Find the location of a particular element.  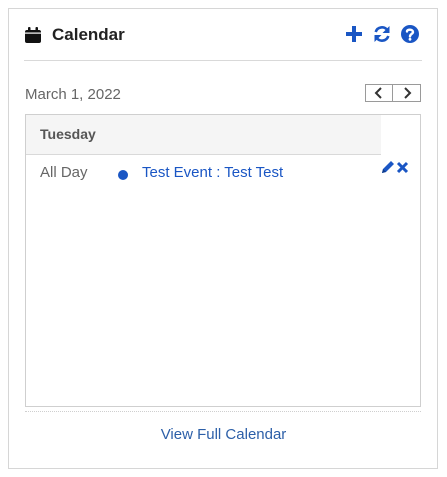

prev-day-button is located at coordinates (379, 93).